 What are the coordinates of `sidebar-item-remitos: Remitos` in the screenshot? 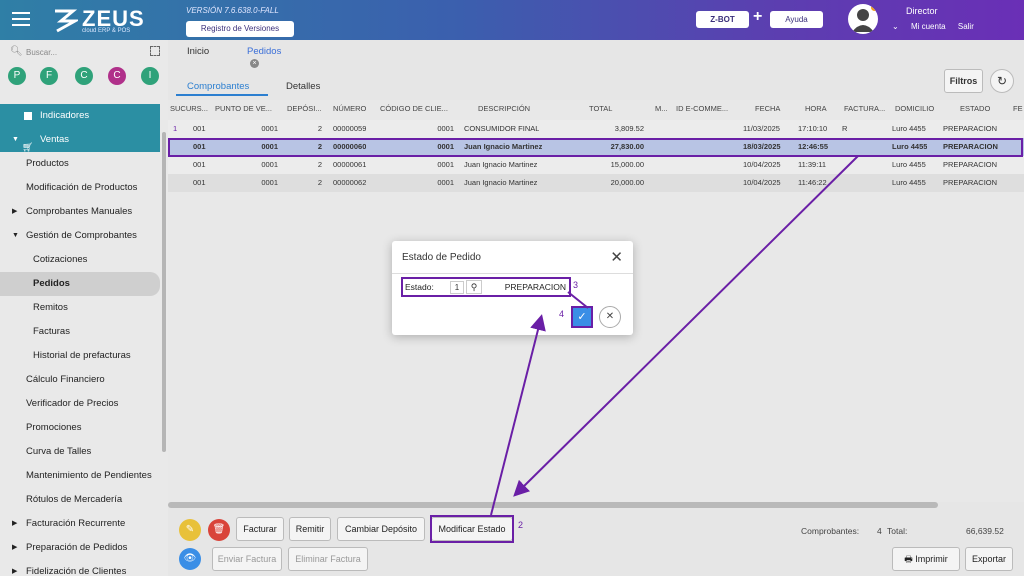 It's located at (80, 308).